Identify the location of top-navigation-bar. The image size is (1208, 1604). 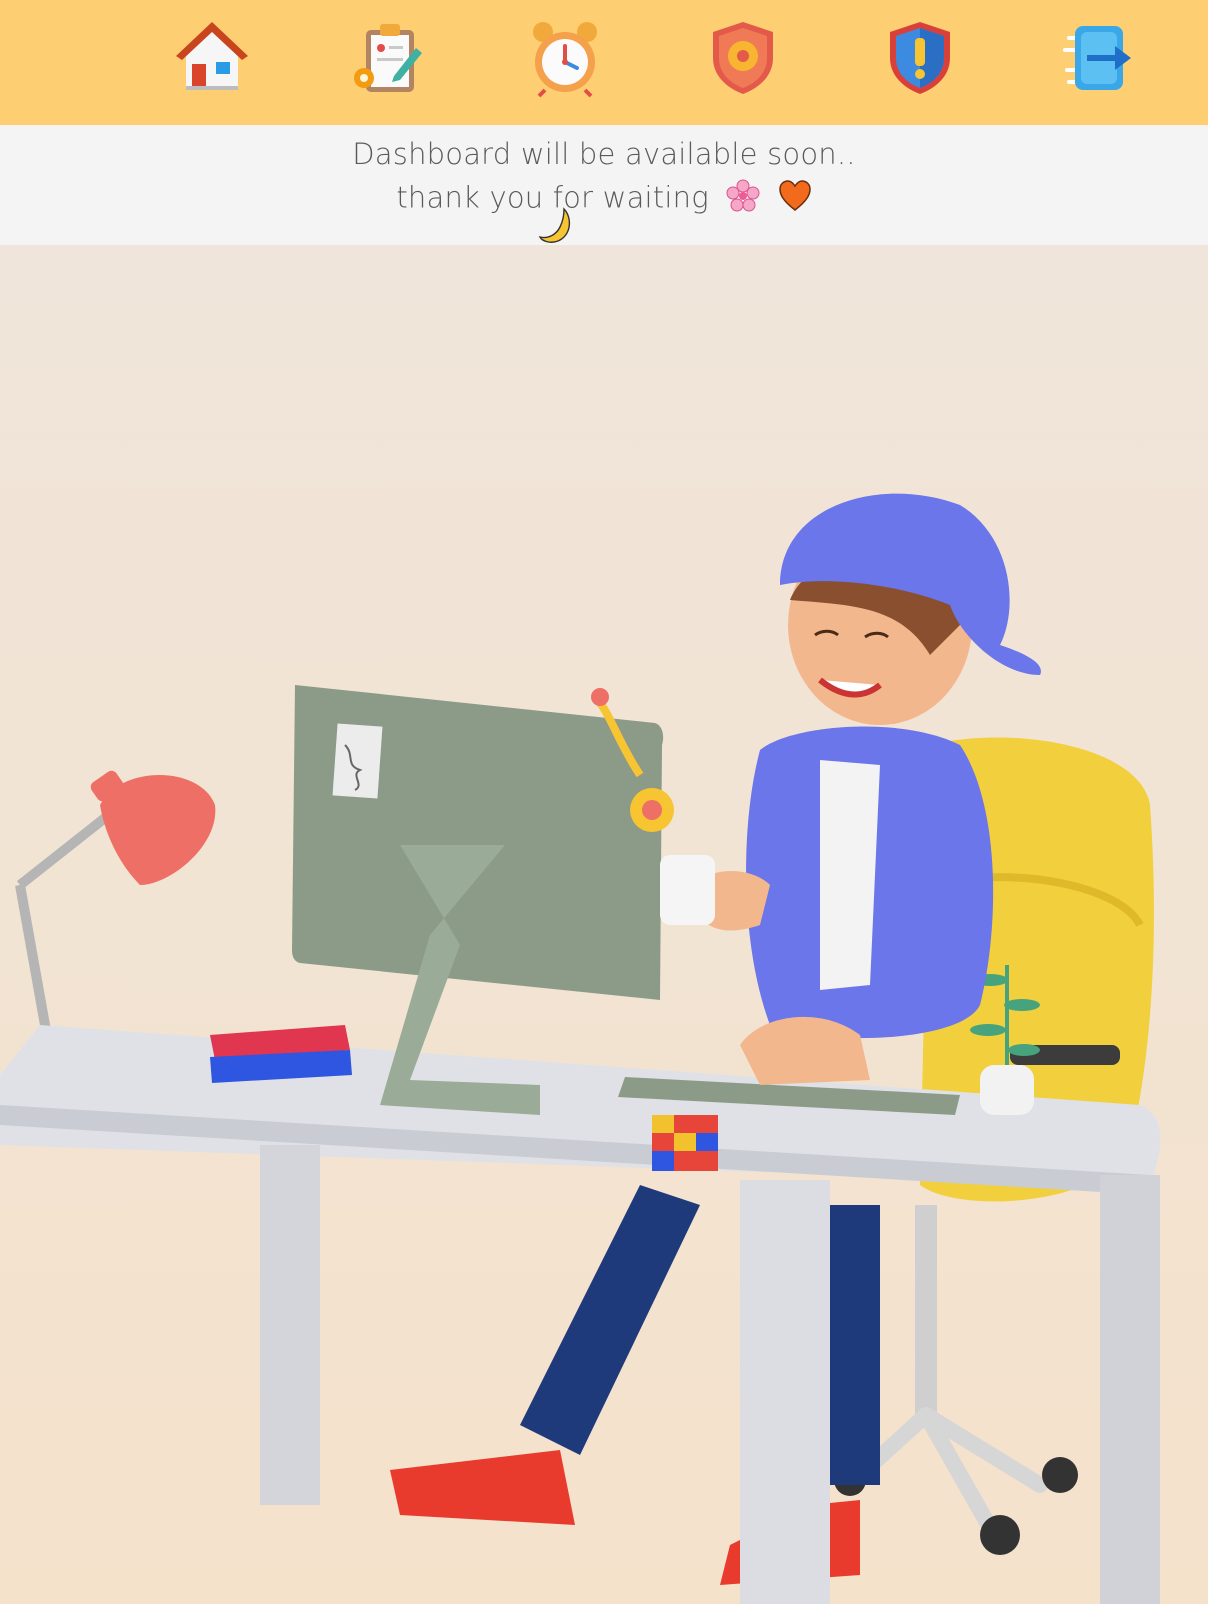
(604, 62).